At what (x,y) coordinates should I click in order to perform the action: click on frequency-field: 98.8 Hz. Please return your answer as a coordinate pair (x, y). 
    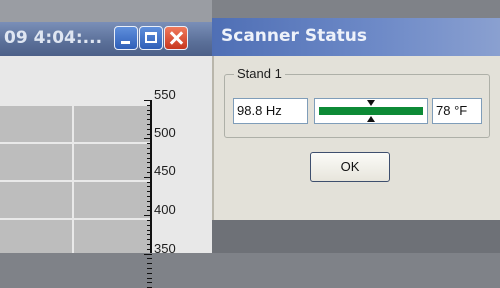
    Looking at the image, I should click on (270, 111).